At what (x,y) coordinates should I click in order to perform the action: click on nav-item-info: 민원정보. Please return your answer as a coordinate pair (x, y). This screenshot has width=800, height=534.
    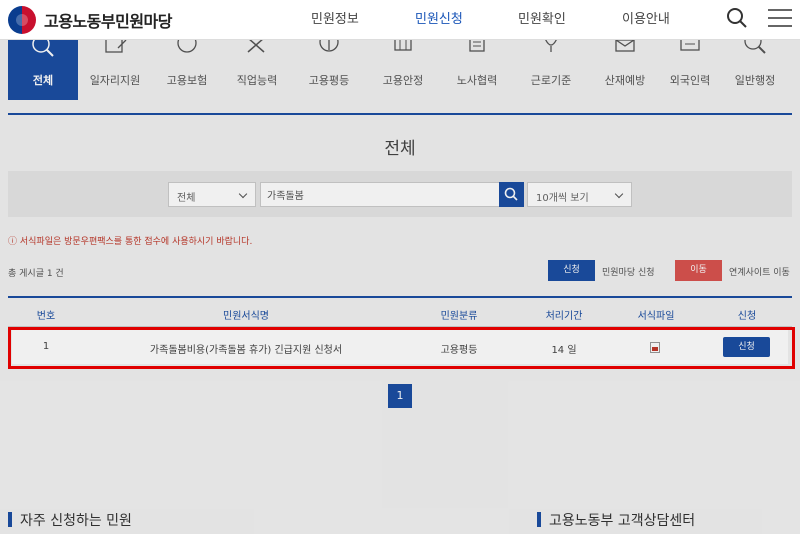
    Looking at the image, I should click on (335, 17).